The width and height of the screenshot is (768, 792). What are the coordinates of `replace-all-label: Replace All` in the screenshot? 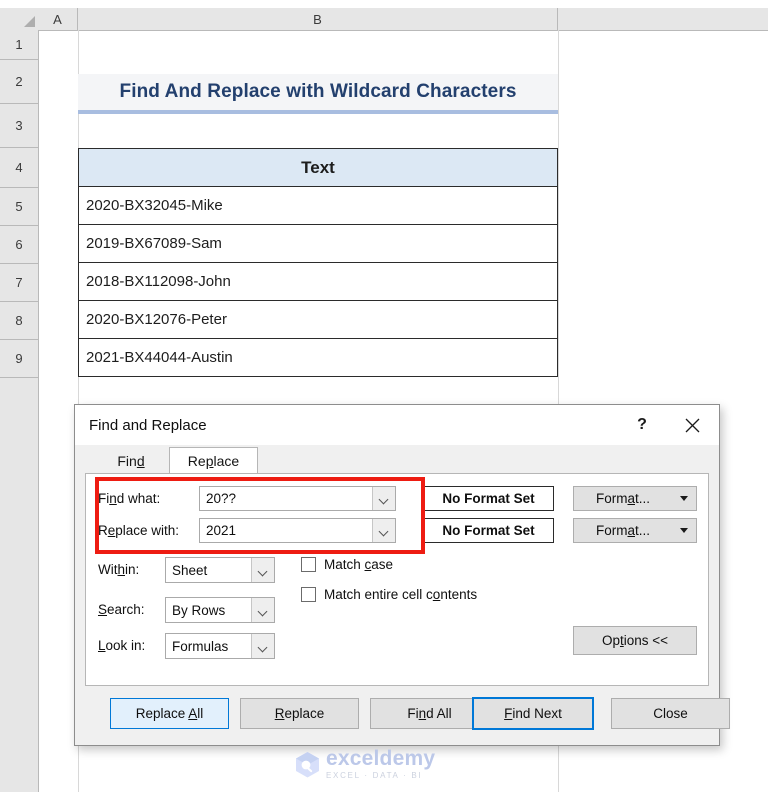 It's located at (170, 713).